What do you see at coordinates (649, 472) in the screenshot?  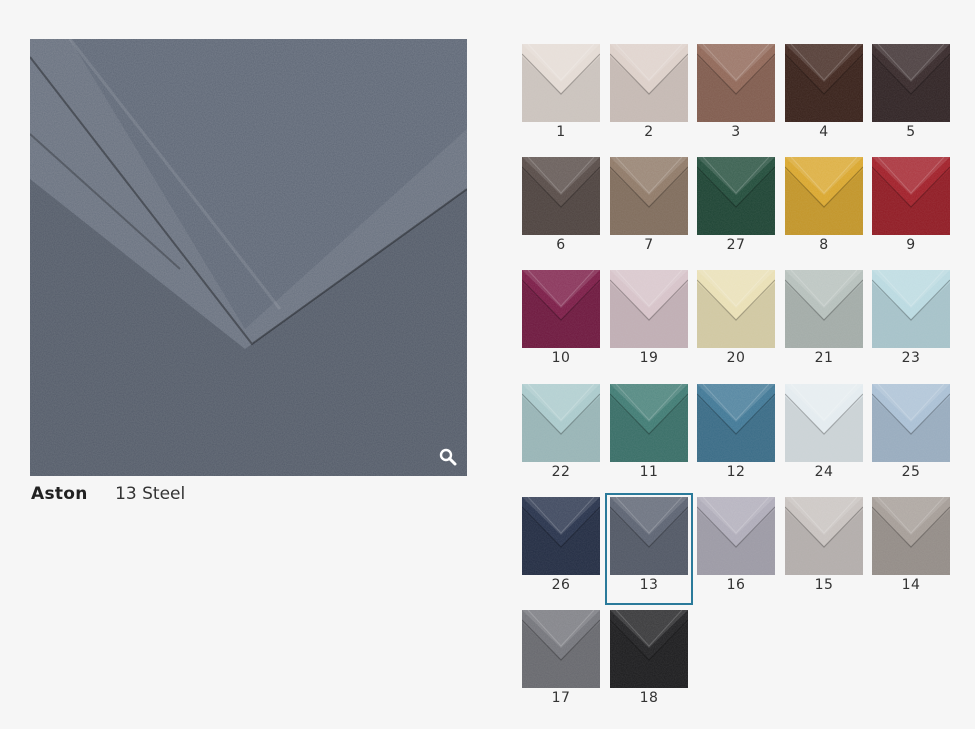 I see `swatch-label: 11` at bounding box center [649, 472].